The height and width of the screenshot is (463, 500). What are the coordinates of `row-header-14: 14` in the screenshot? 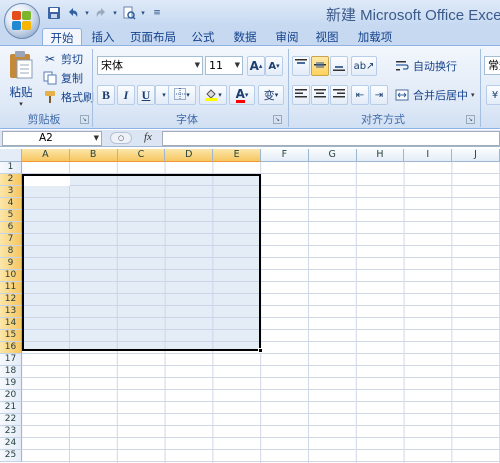 It's located at (11, 324).